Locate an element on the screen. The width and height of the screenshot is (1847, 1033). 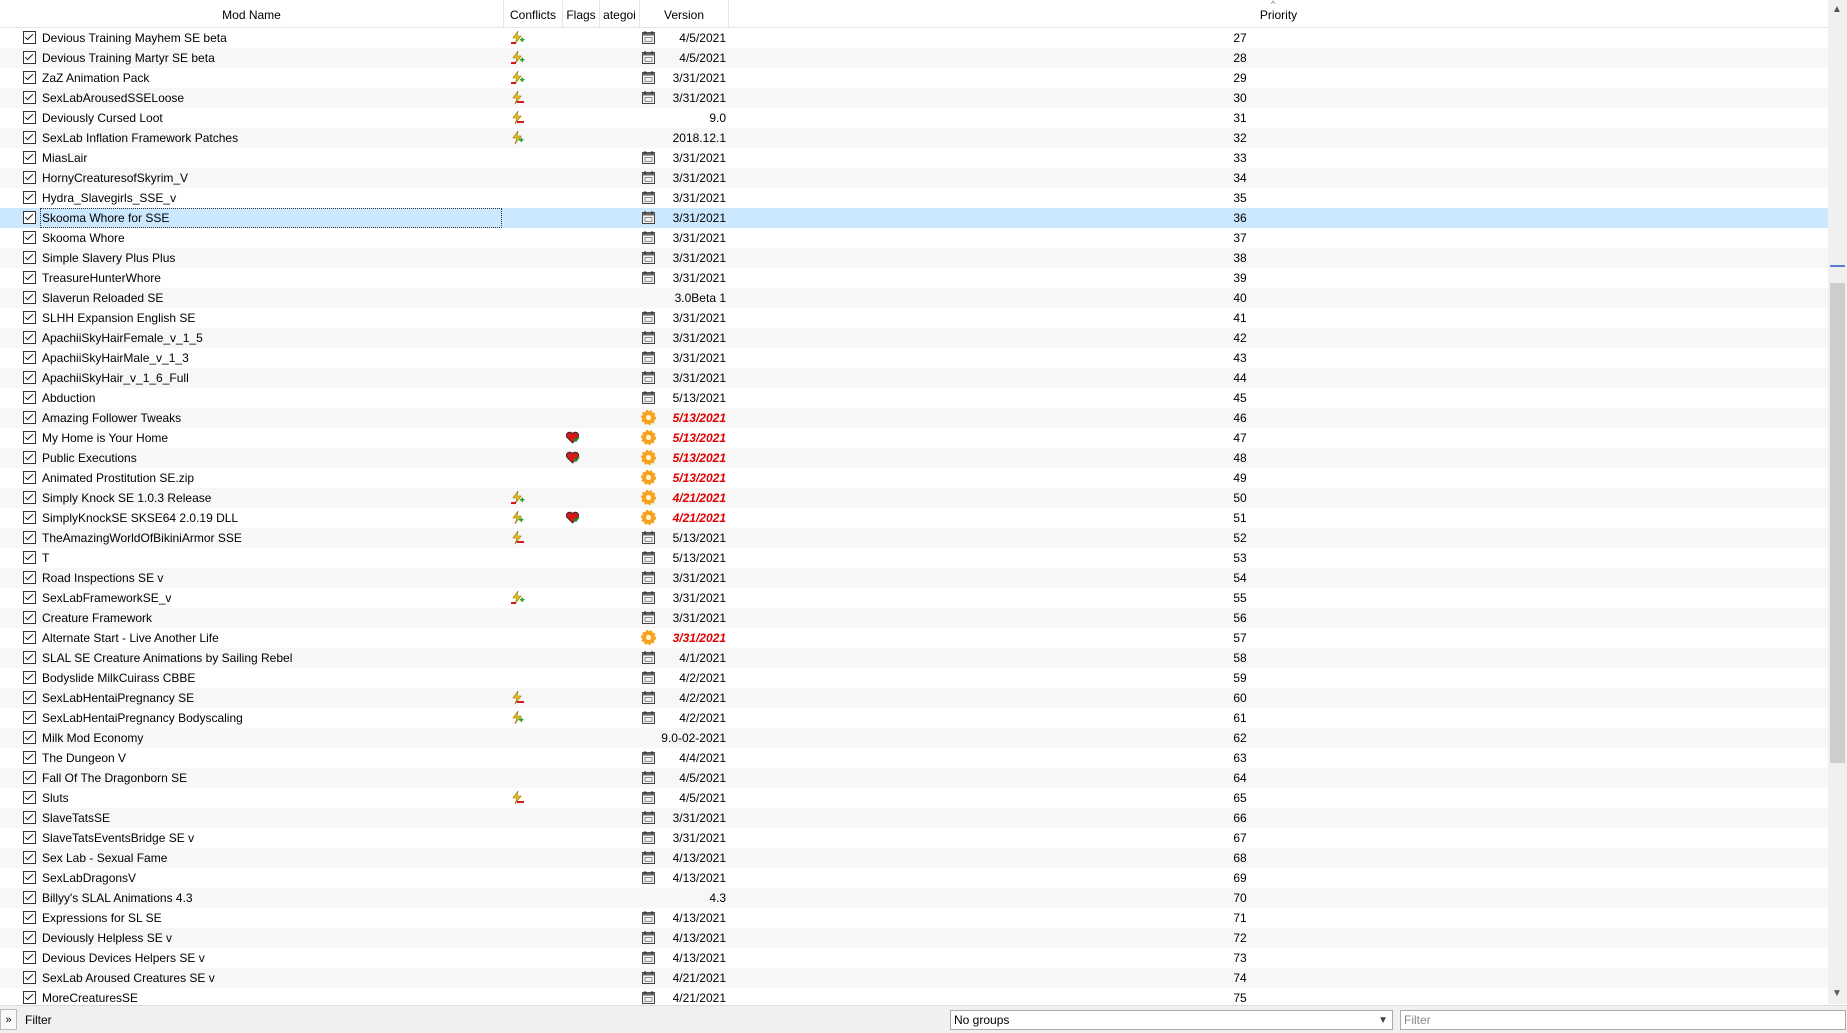
mod-row: Amazing Follower Tweaks 5/13/2021 46 is located at coordinates (914, 418).